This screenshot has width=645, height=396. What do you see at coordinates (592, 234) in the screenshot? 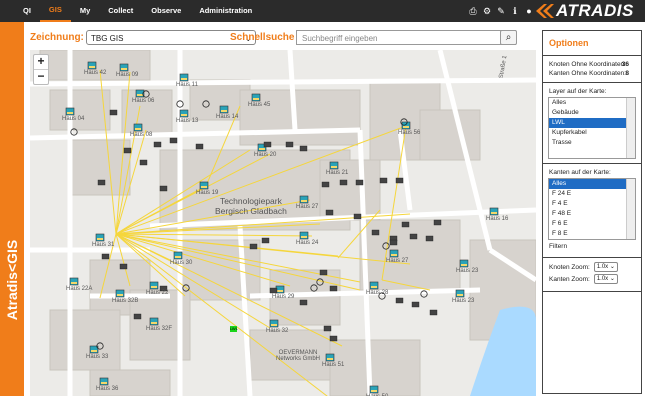
I see `edge-filter-option: F 8 E` at bounding box center [592, 234].